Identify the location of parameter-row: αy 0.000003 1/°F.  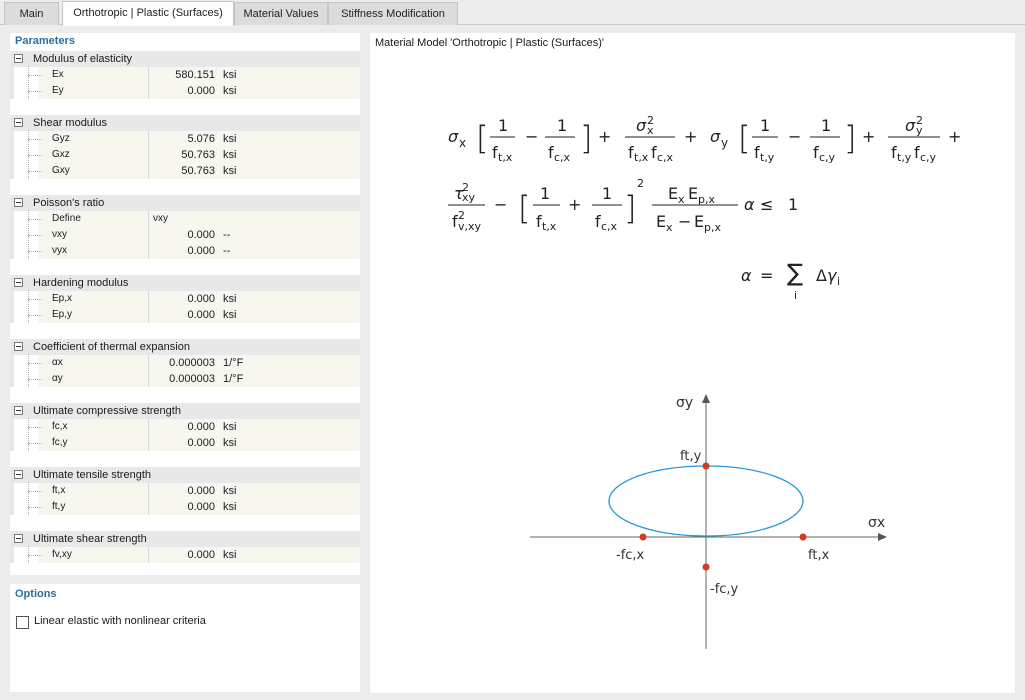
(185, 378).